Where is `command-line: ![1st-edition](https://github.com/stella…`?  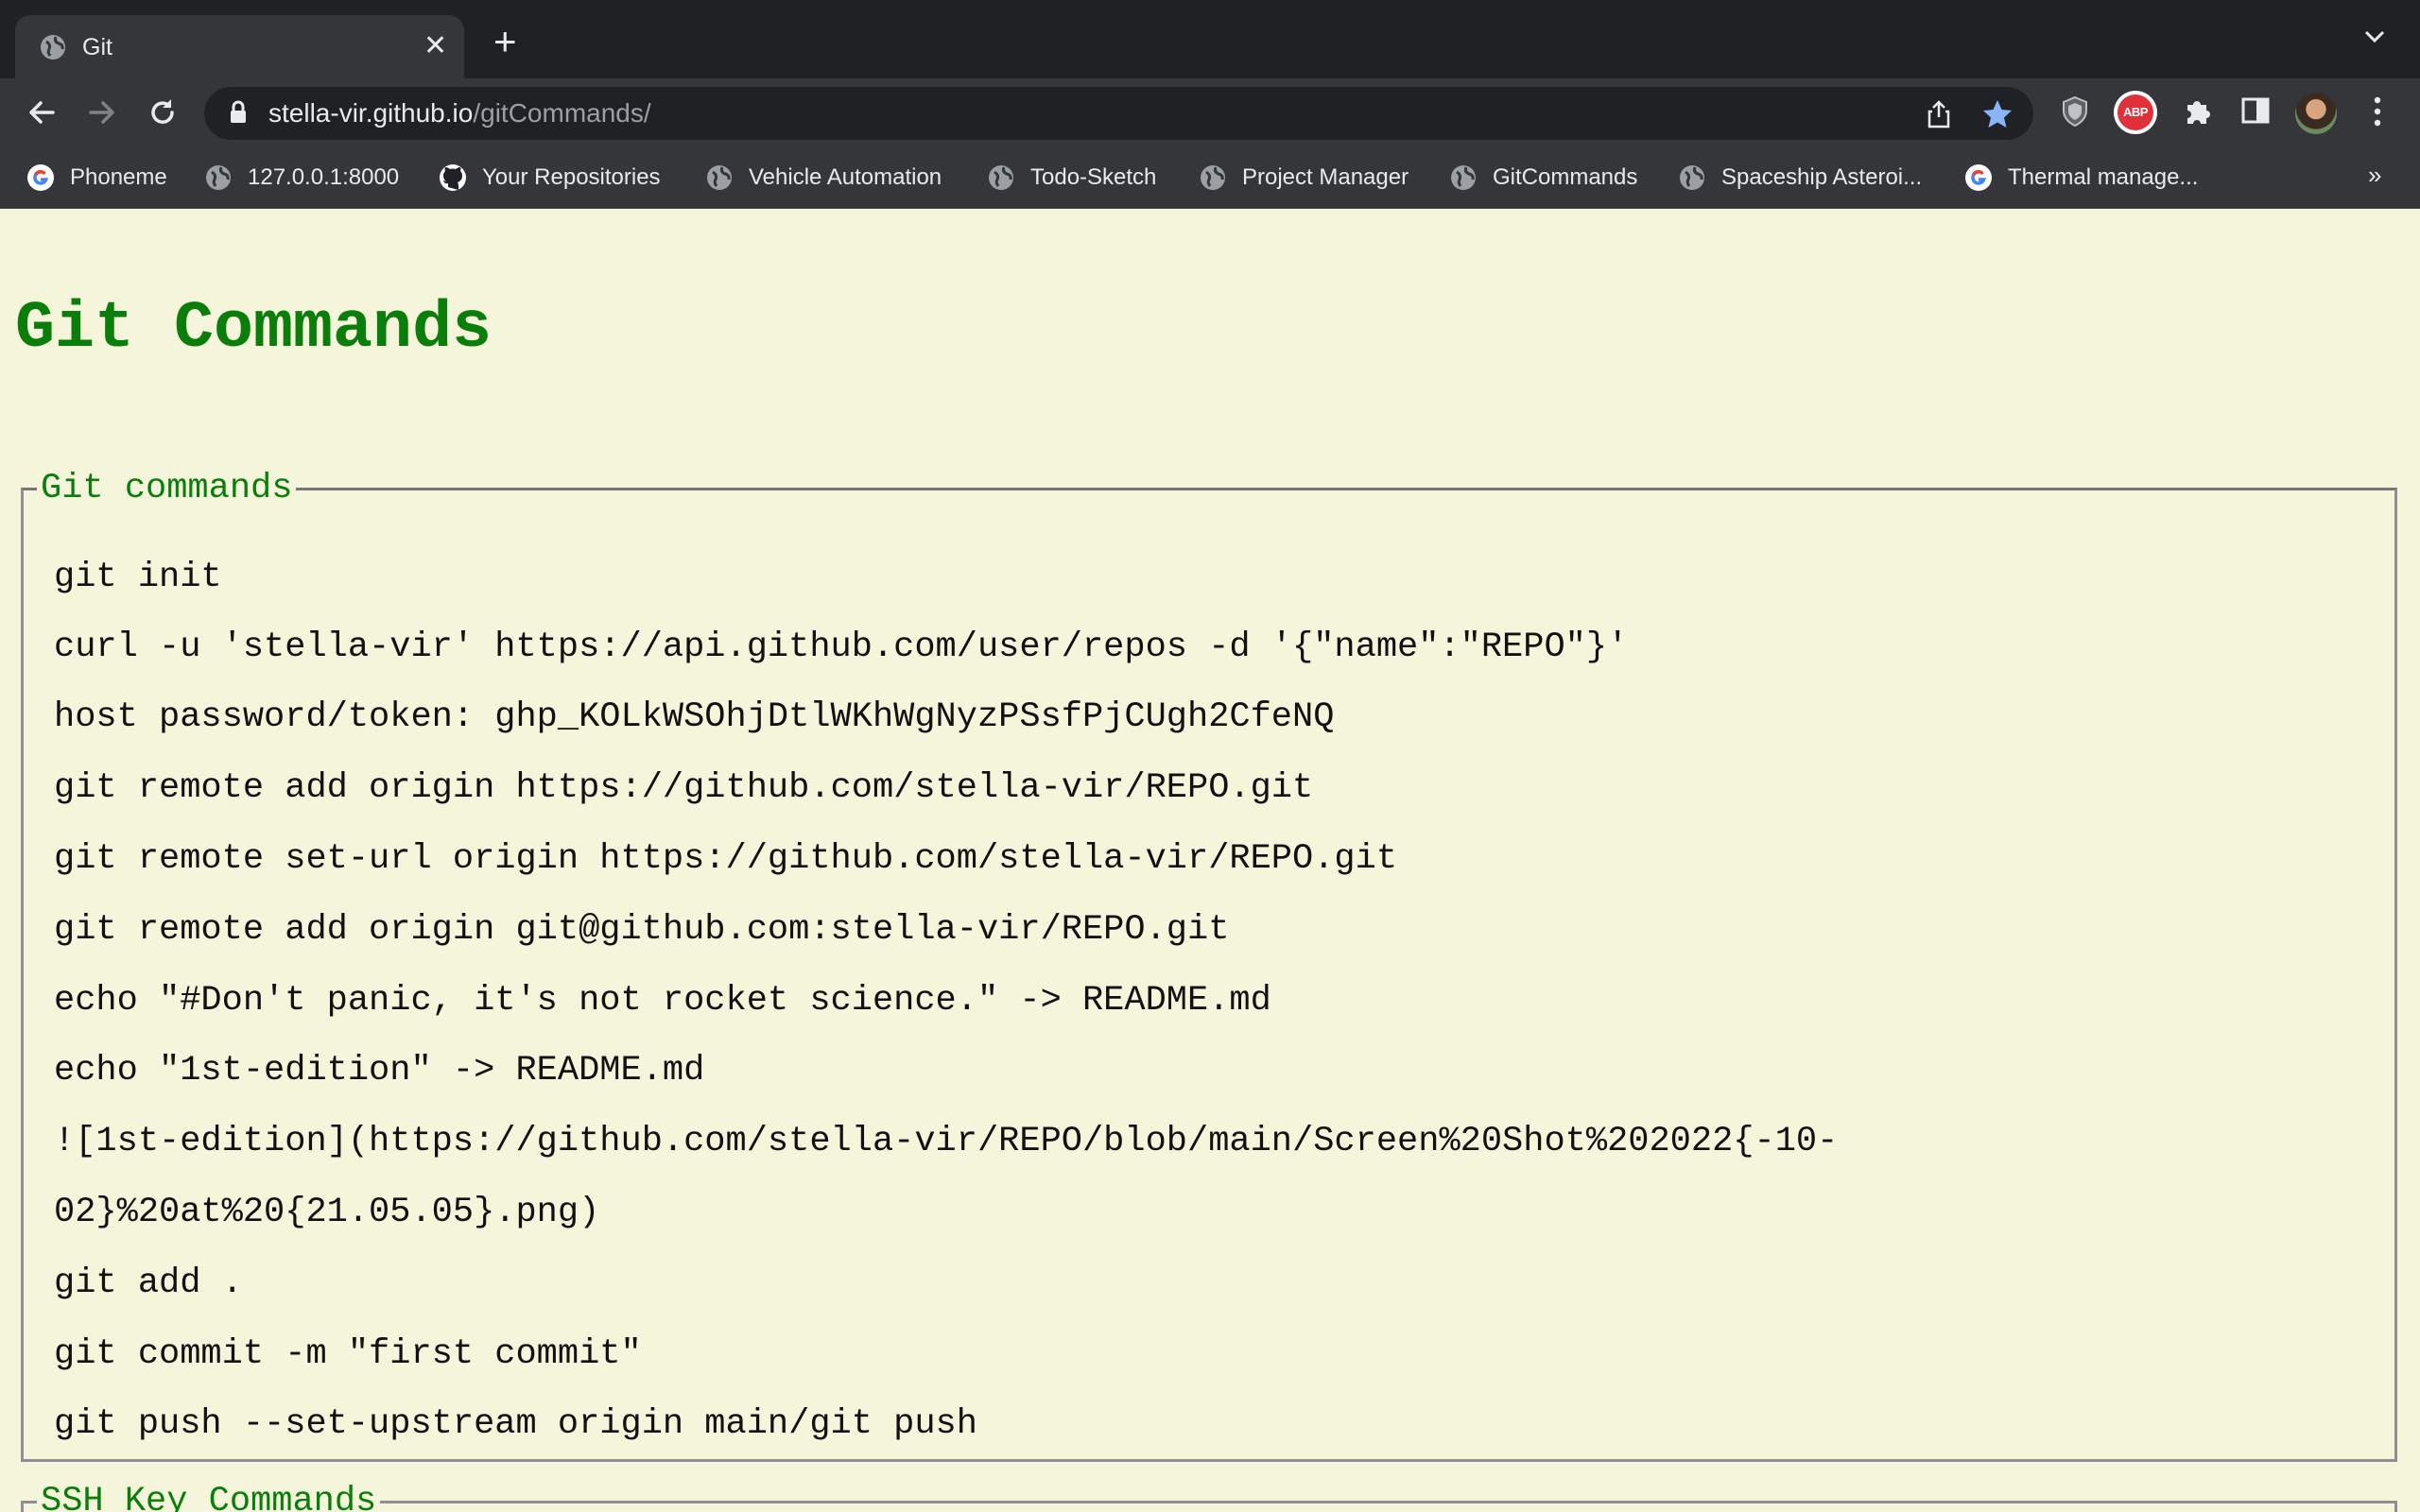
command-line: ![1st-edition](https://github.com/stella… is located at coordinates (946, 1141).